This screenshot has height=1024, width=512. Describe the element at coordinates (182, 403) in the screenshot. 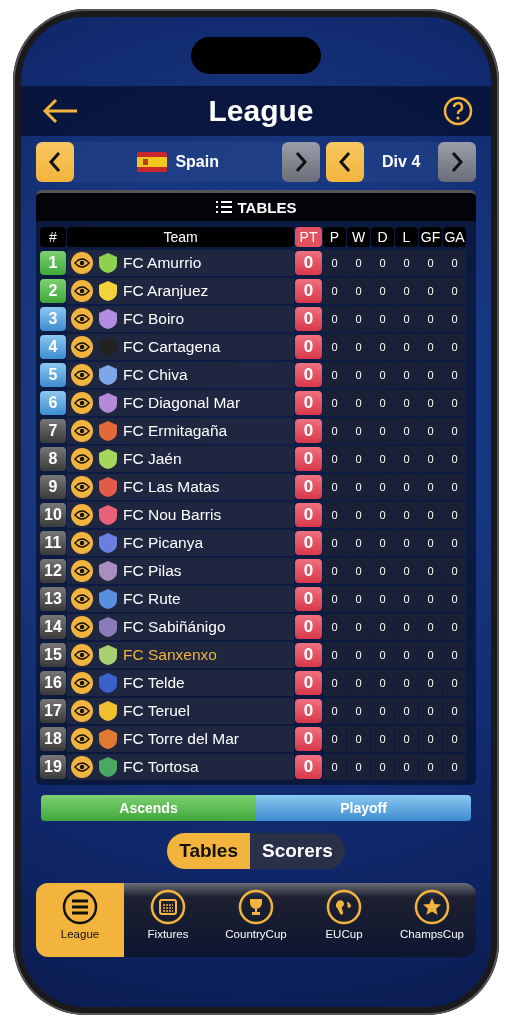

I see `team-name: FC Diagonal Mar` at that location.